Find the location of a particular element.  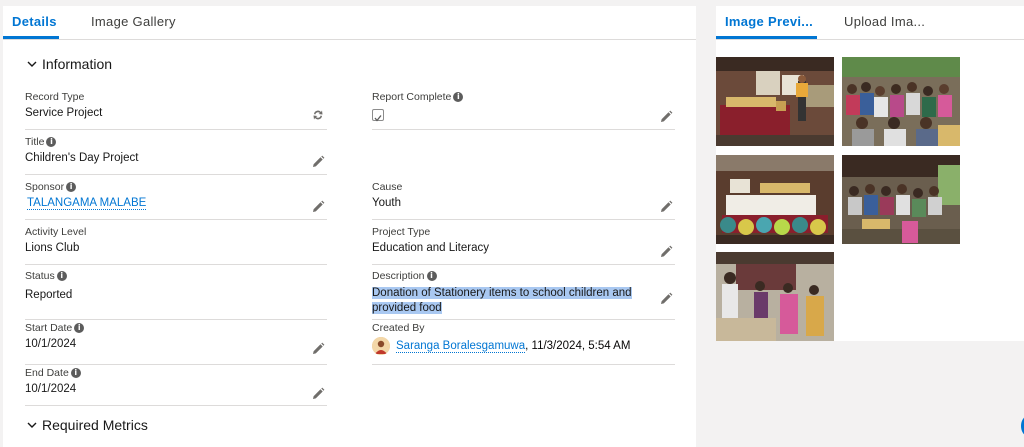

field-value: Education and Literacy is located at coordinates (430, 248).